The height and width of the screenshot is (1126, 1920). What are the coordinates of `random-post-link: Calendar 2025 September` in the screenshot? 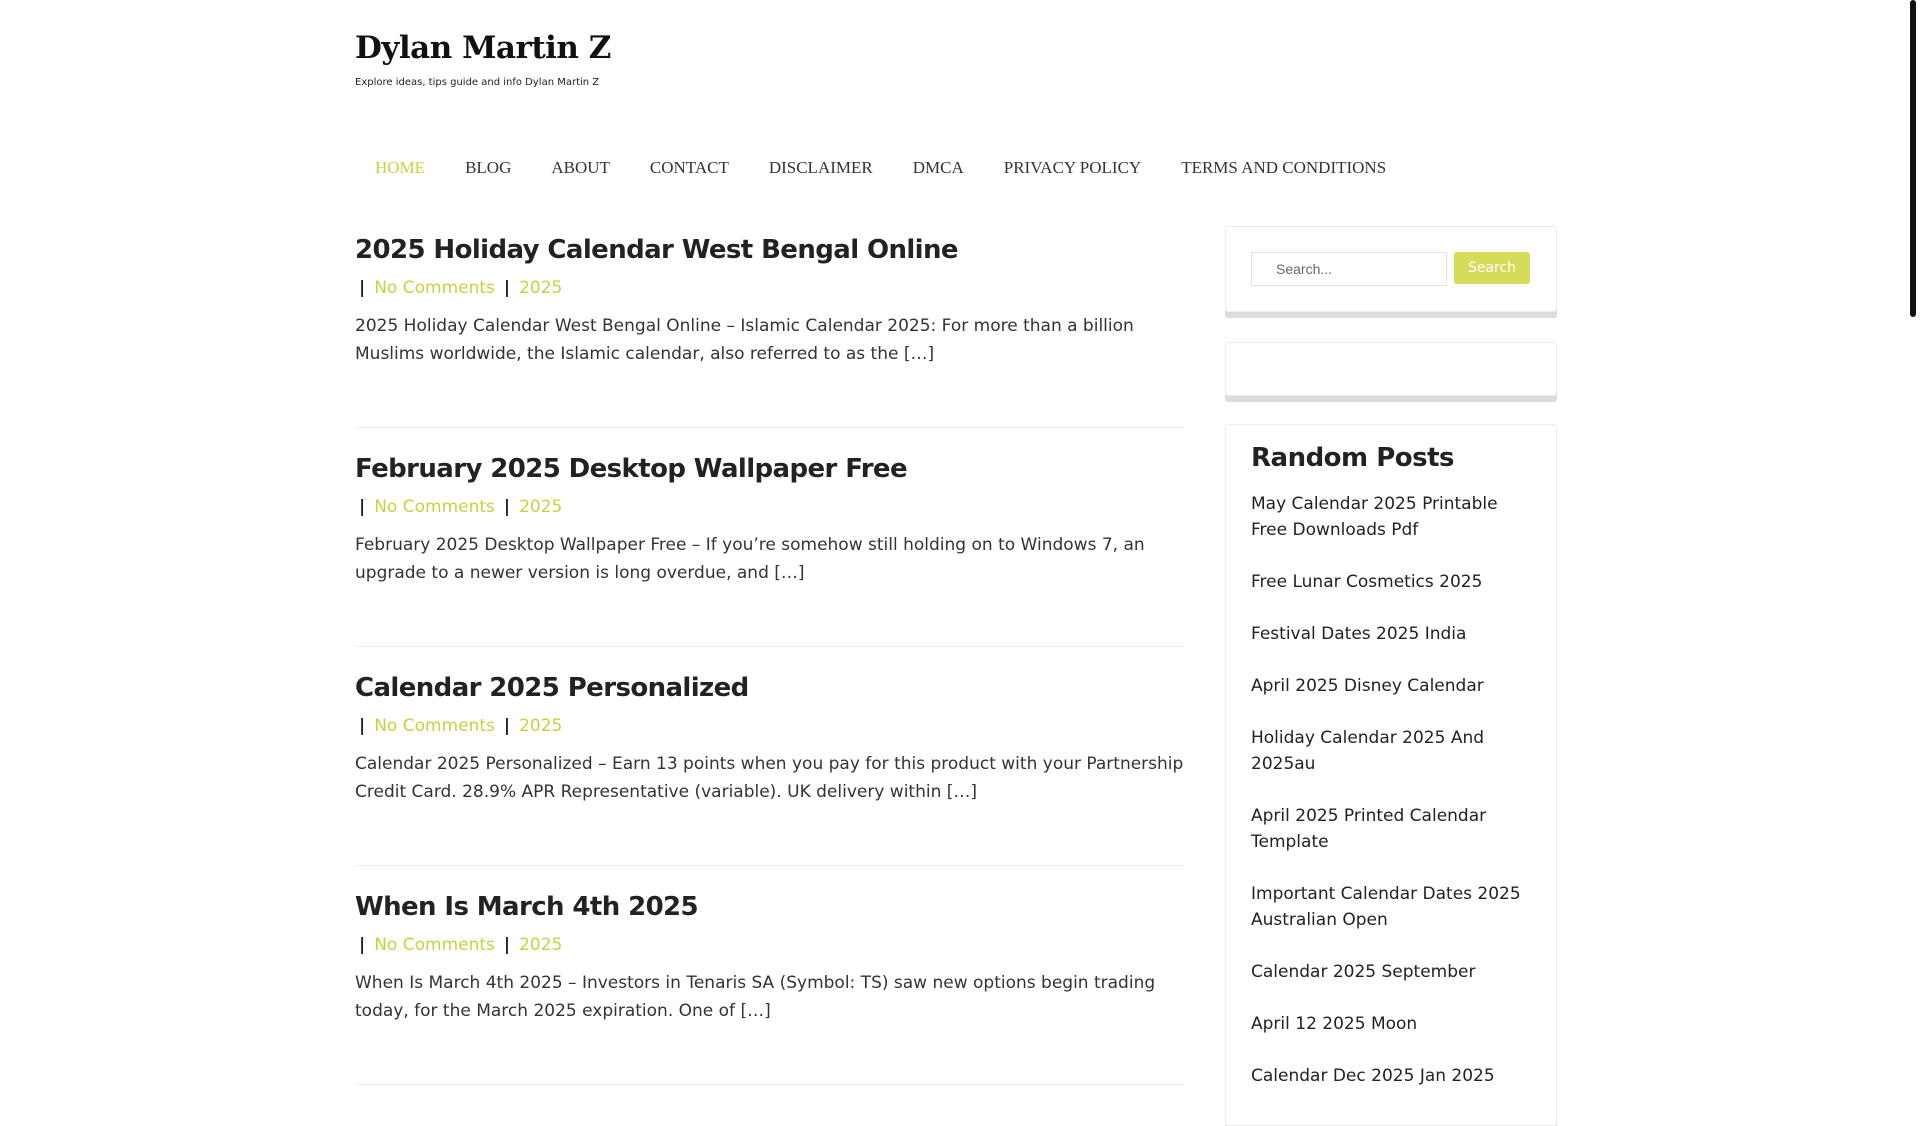 It's located at (1391, 972).